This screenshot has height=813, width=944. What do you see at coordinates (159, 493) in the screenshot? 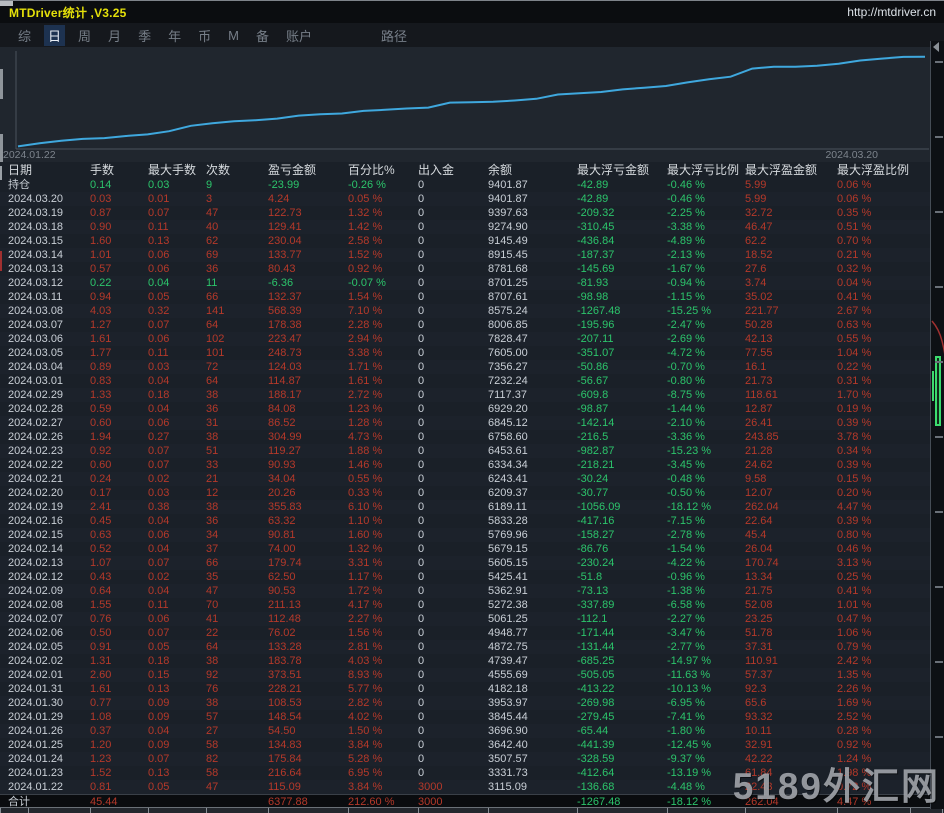
I see `cell-max-lots: 0.03` at bounding box center [159, 493].